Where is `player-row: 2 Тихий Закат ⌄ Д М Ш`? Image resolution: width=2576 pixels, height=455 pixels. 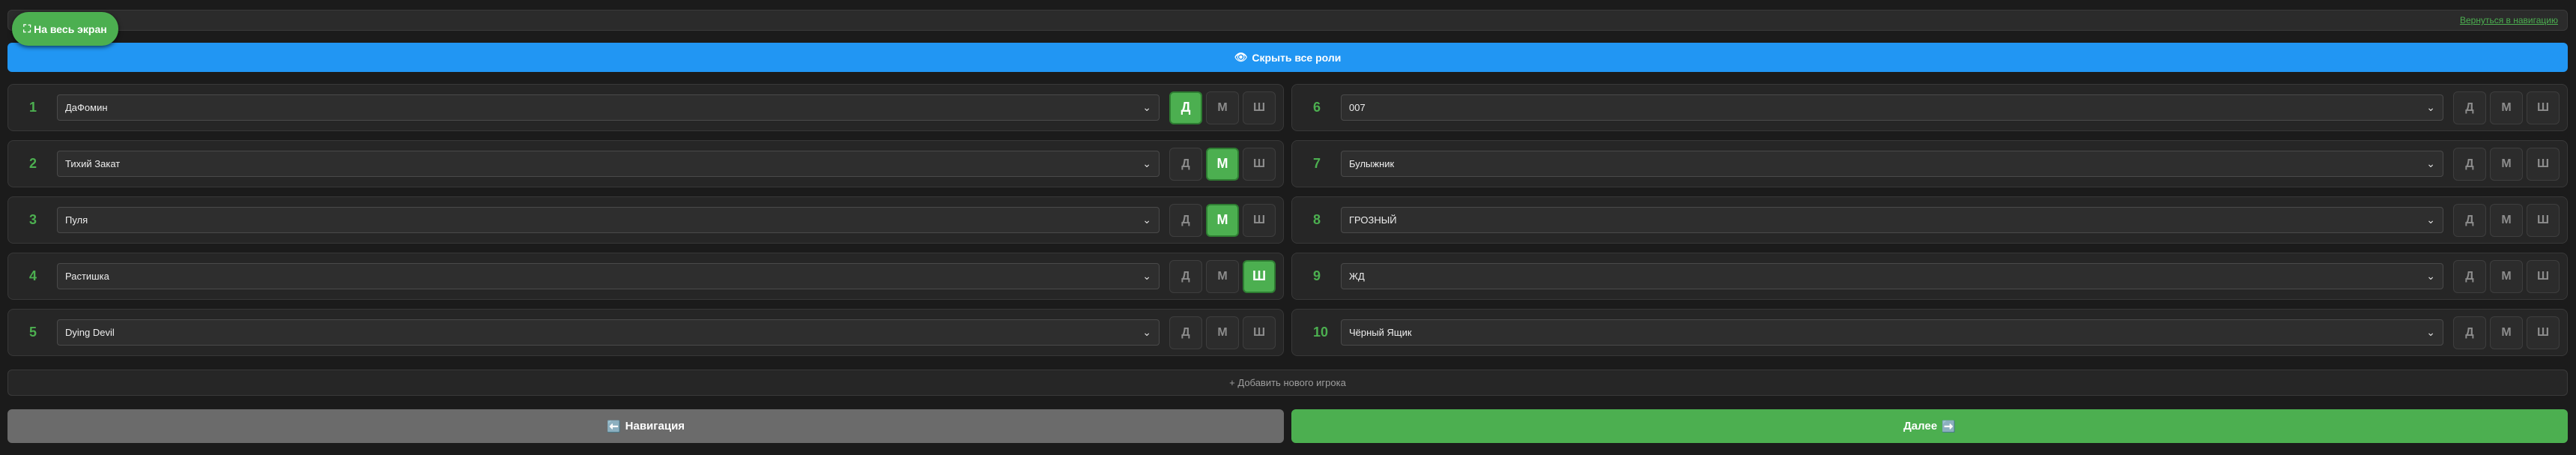
player-row: 2 Тихий Закат ⌄ Д М Ш is located at coordinates (645, 163).